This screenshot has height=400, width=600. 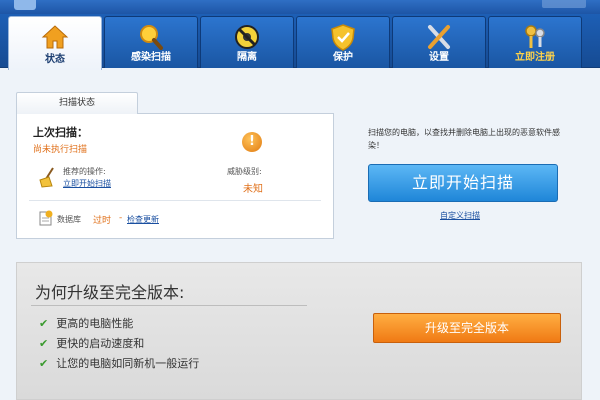 What do you see at coordinates (151, 57) in the screenshot?
I see `tab-label: 感染扫描` at bounding box center [151, 57].